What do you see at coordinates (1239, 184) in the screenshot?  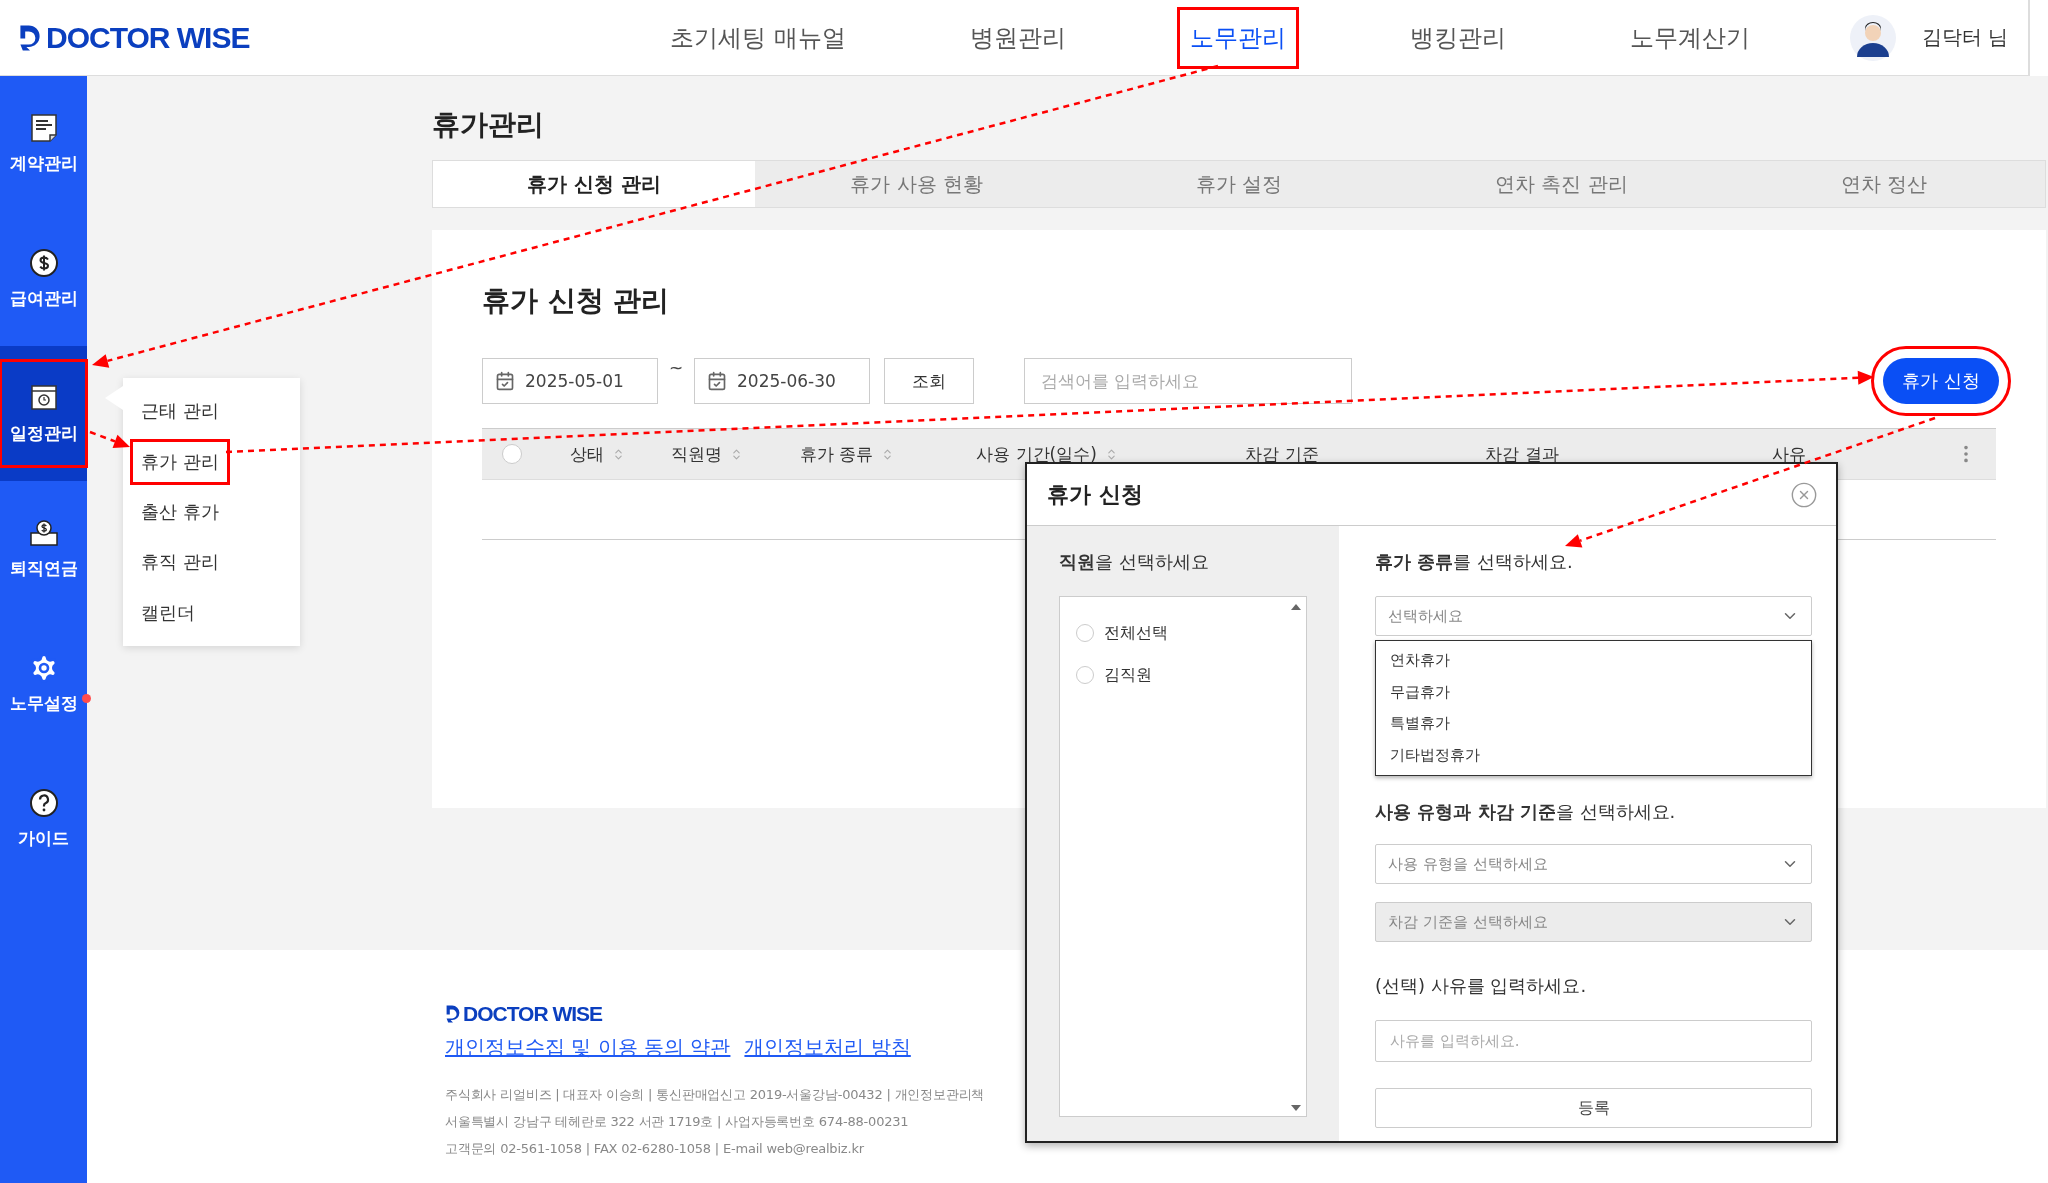 I see `tab: 휴가 설정` at bounding box center [1239, 184].